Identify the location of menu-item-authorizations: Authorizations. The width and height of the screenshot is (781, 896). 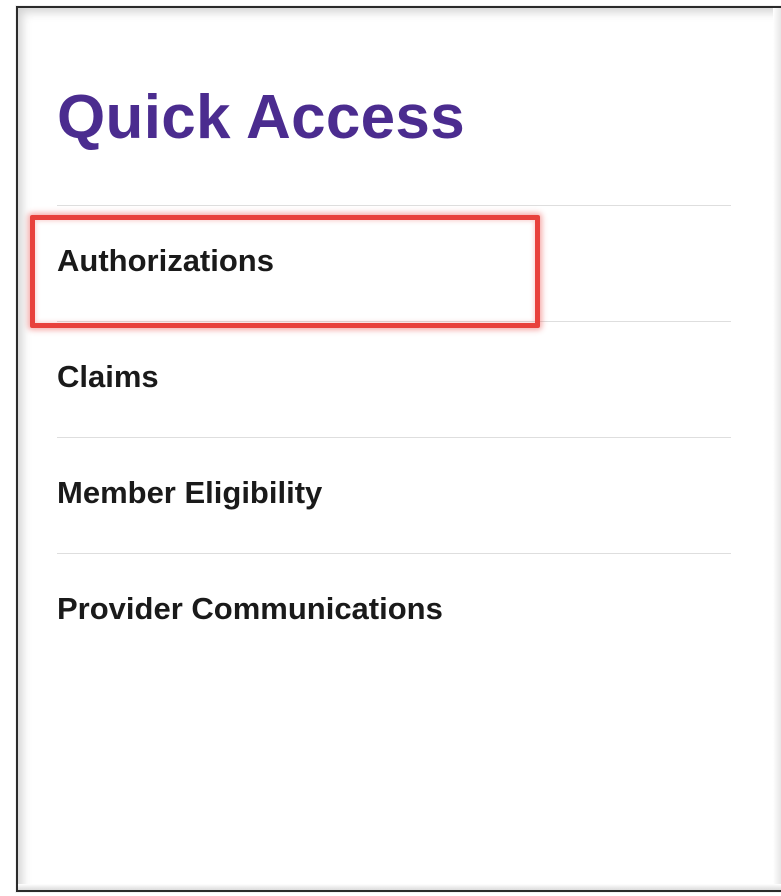
(394, 263).